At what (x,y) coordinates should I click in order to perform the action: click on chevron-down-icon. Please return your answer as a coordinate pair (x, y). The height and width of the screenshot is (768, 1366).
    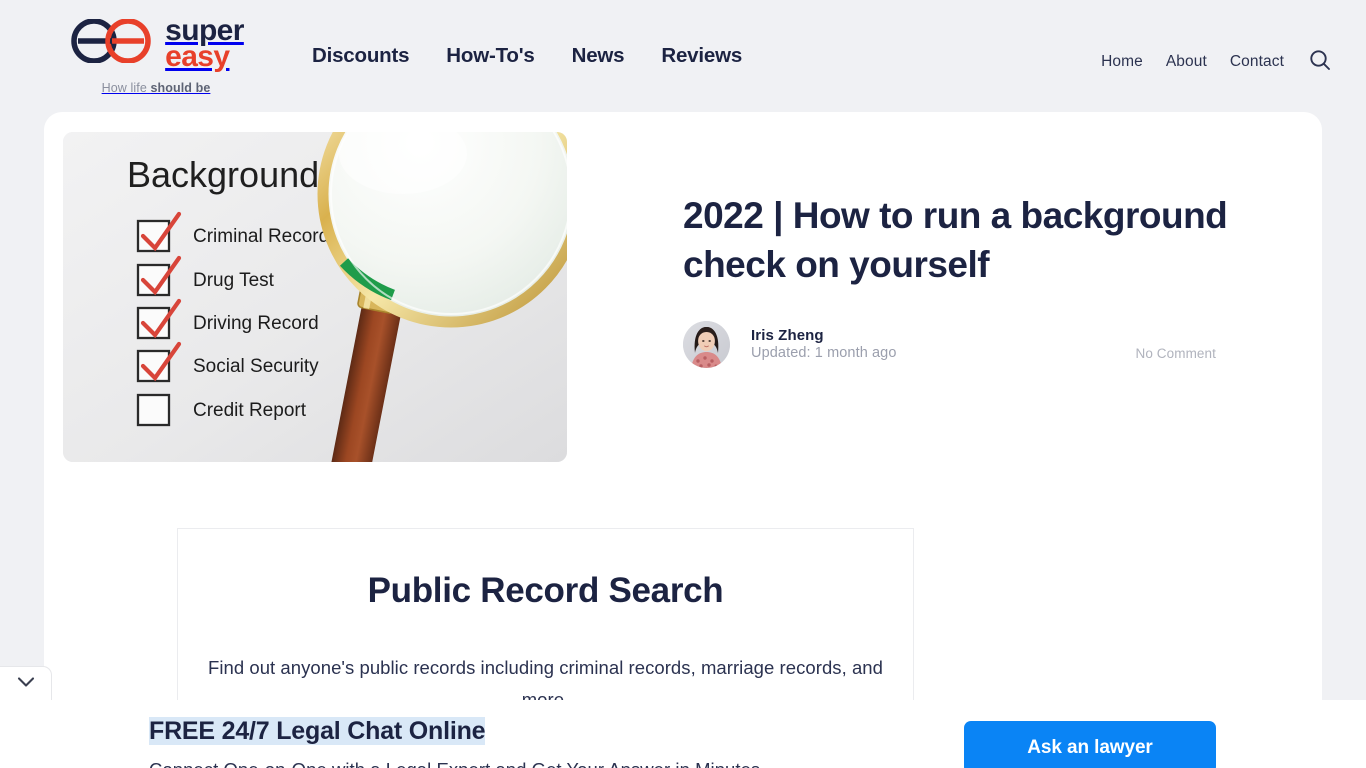
    Looking at the image, I should click on (26, 684).